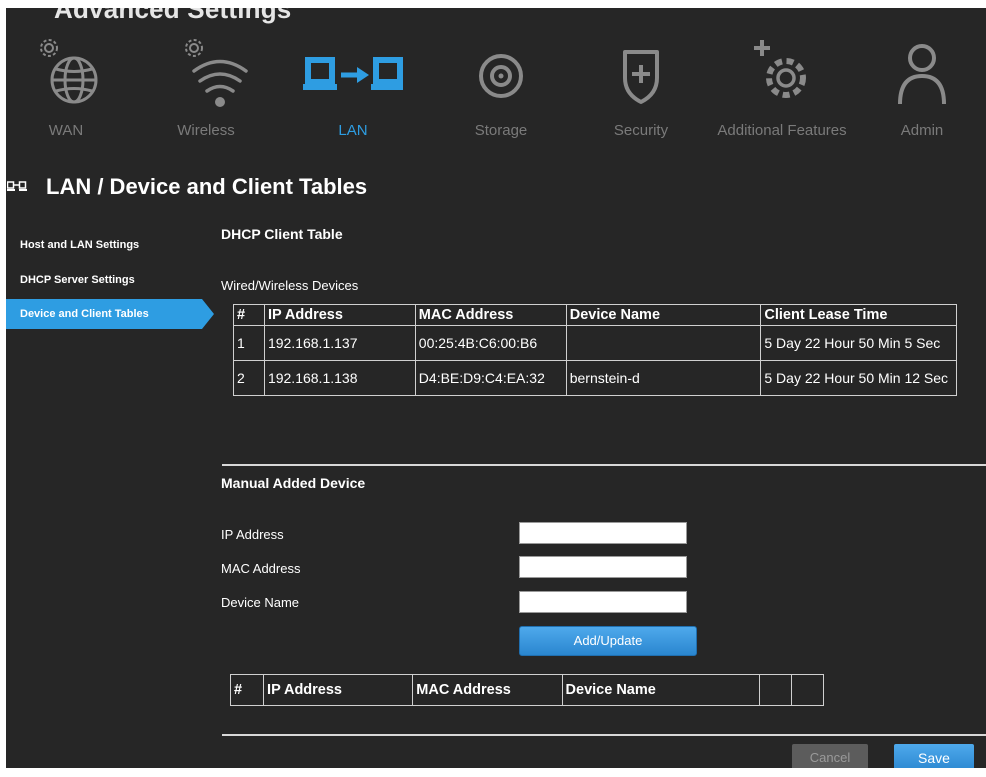 The image size is (986, 777). Describe the element at coordinates (290, 285) in the screenshot. I see `wired-wireless-label: Wired/Wireless Devices` at that location.